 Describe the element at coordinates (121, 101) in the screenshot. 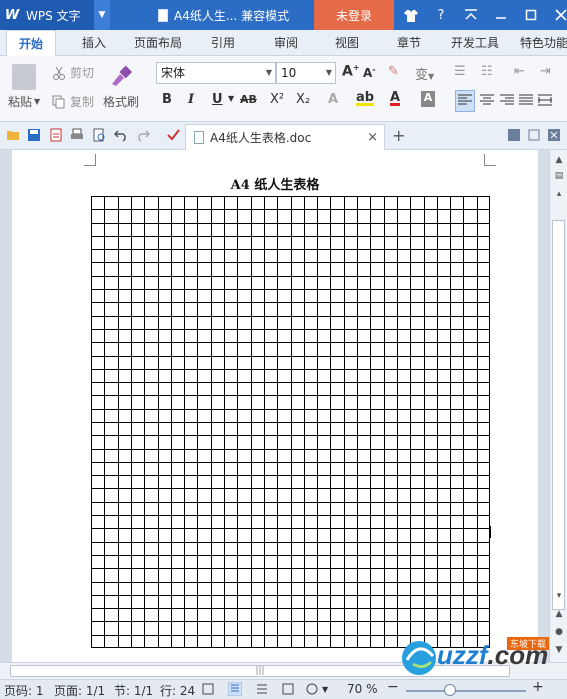

I see `format-painter-button: 格式刷` at that location.